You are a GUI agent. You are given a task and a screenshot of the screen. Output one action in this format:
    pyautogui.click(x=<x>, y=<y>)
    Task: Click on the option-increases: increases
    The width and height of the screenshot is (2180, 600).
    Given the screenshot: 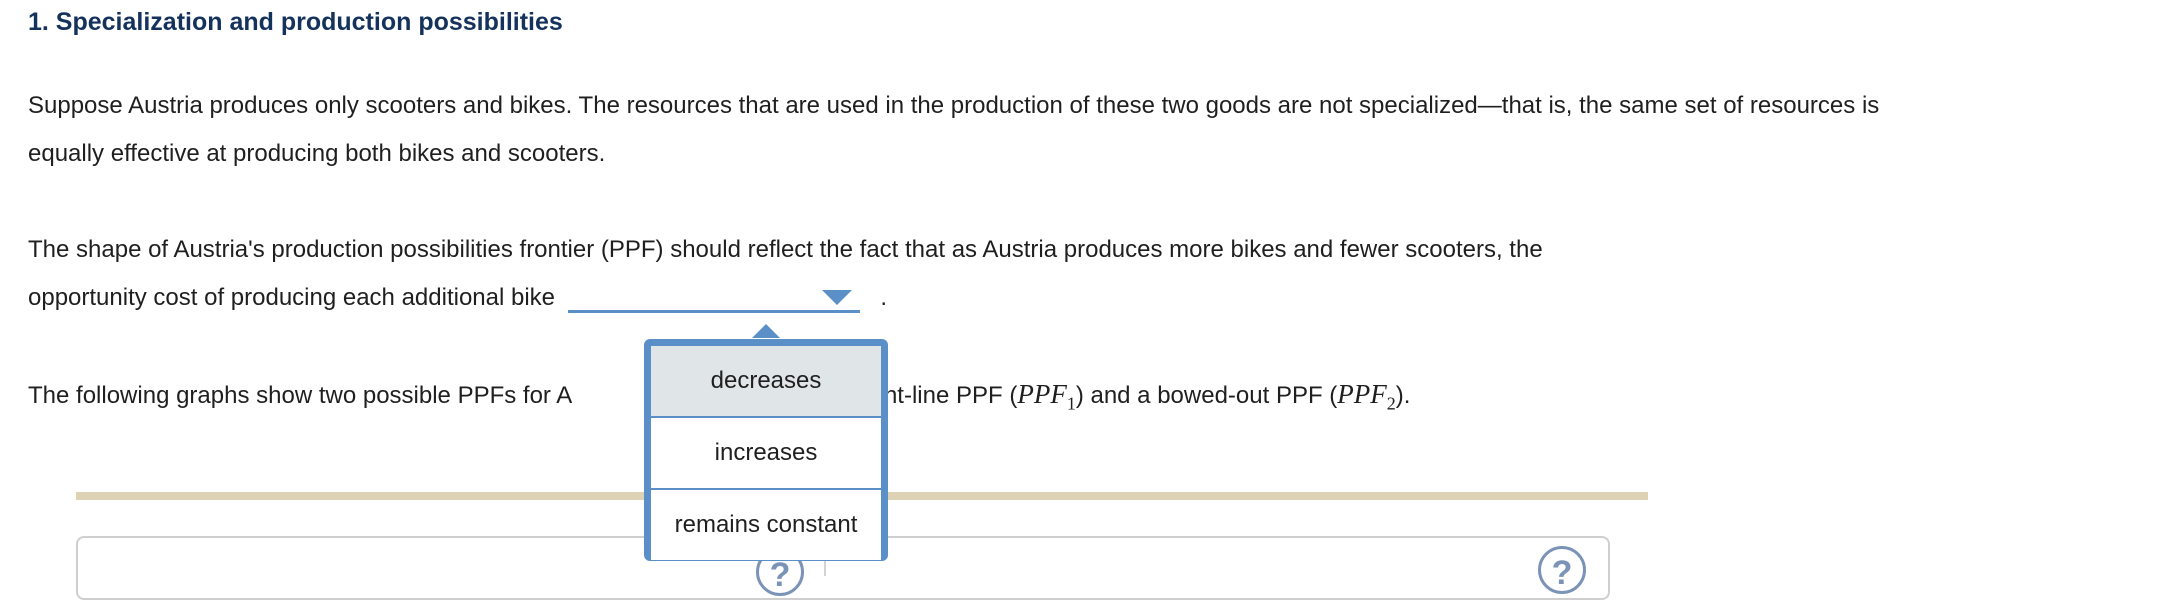 What is the action you would take?
    pyautogui.click(x=766, y=453)
    